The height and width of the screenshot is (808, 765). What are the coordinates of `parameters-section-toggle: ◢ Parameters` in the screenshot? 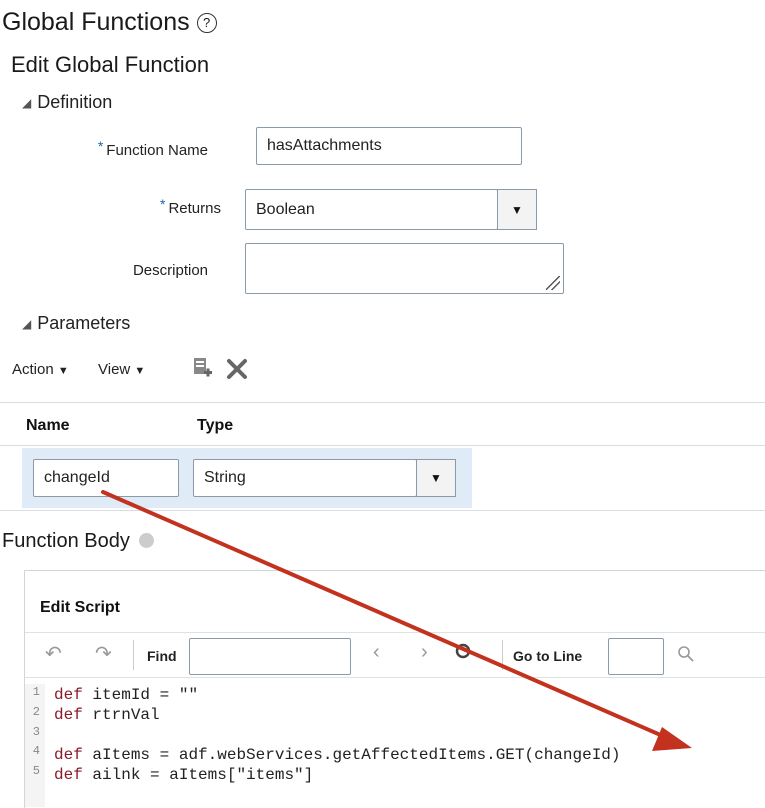 It's located at (76, 323).